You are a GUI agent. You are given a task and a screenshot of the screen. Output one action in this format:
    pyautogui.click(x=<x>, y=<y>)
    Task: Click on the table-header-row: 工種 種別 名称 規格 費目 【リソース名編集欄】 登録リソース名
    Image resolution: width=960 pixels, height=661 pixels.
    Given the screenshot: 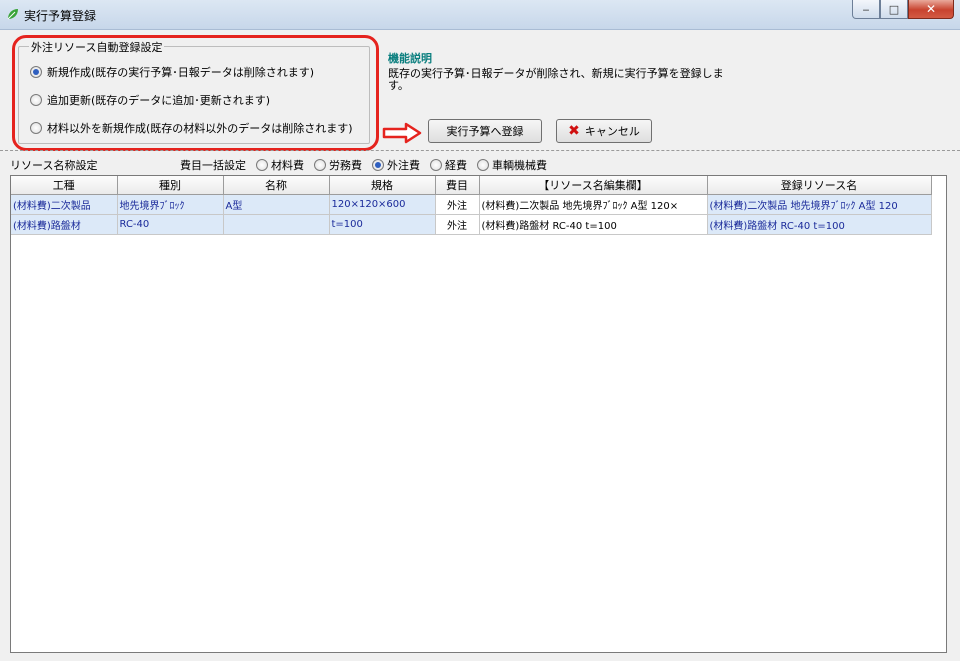 What is the action you would take?
    pyautogui.click(x=471, y=185)
    